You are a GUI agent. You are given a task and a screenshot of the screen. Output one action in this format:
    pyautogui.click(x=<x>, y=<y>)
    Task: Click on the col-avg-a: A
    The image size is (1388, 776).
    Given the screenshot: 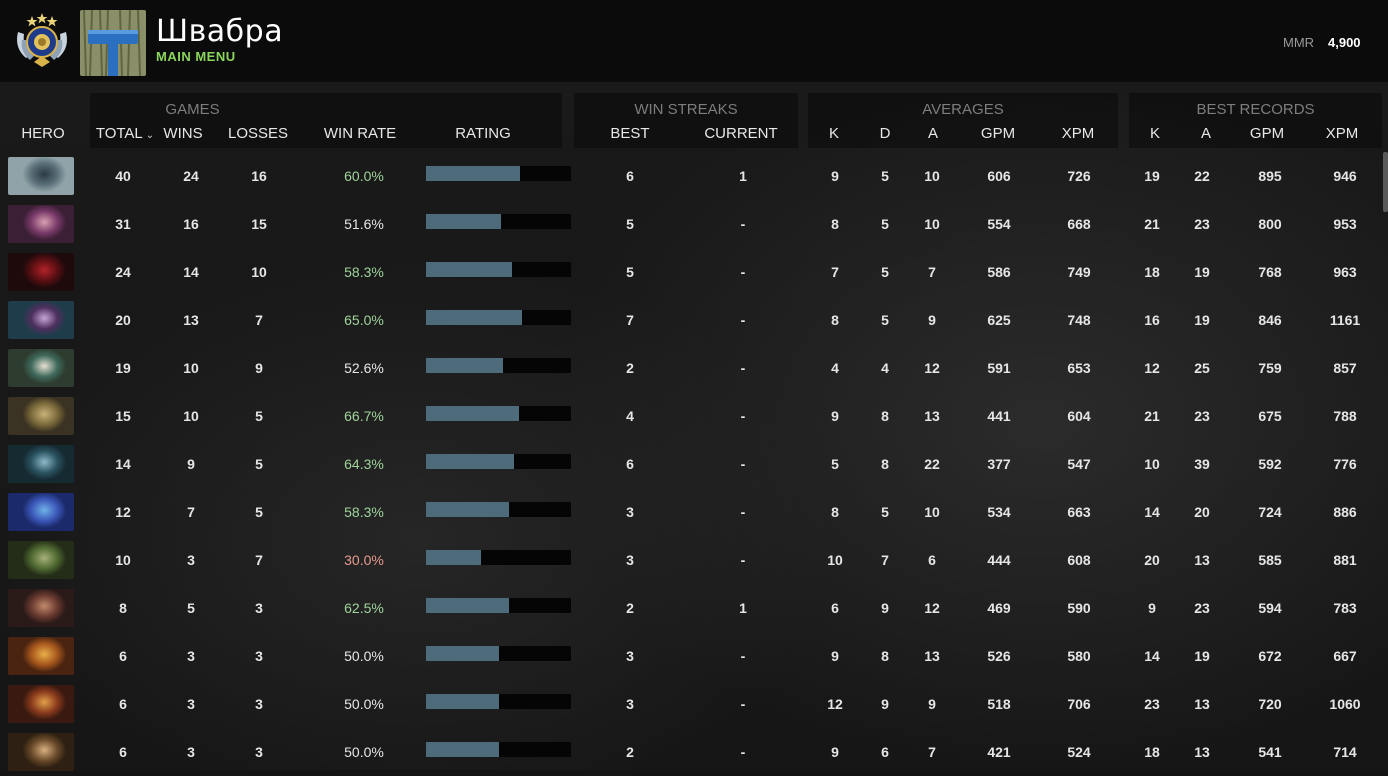 What is the action you would take?
    pyautogui.click(x=933, y=133)
    